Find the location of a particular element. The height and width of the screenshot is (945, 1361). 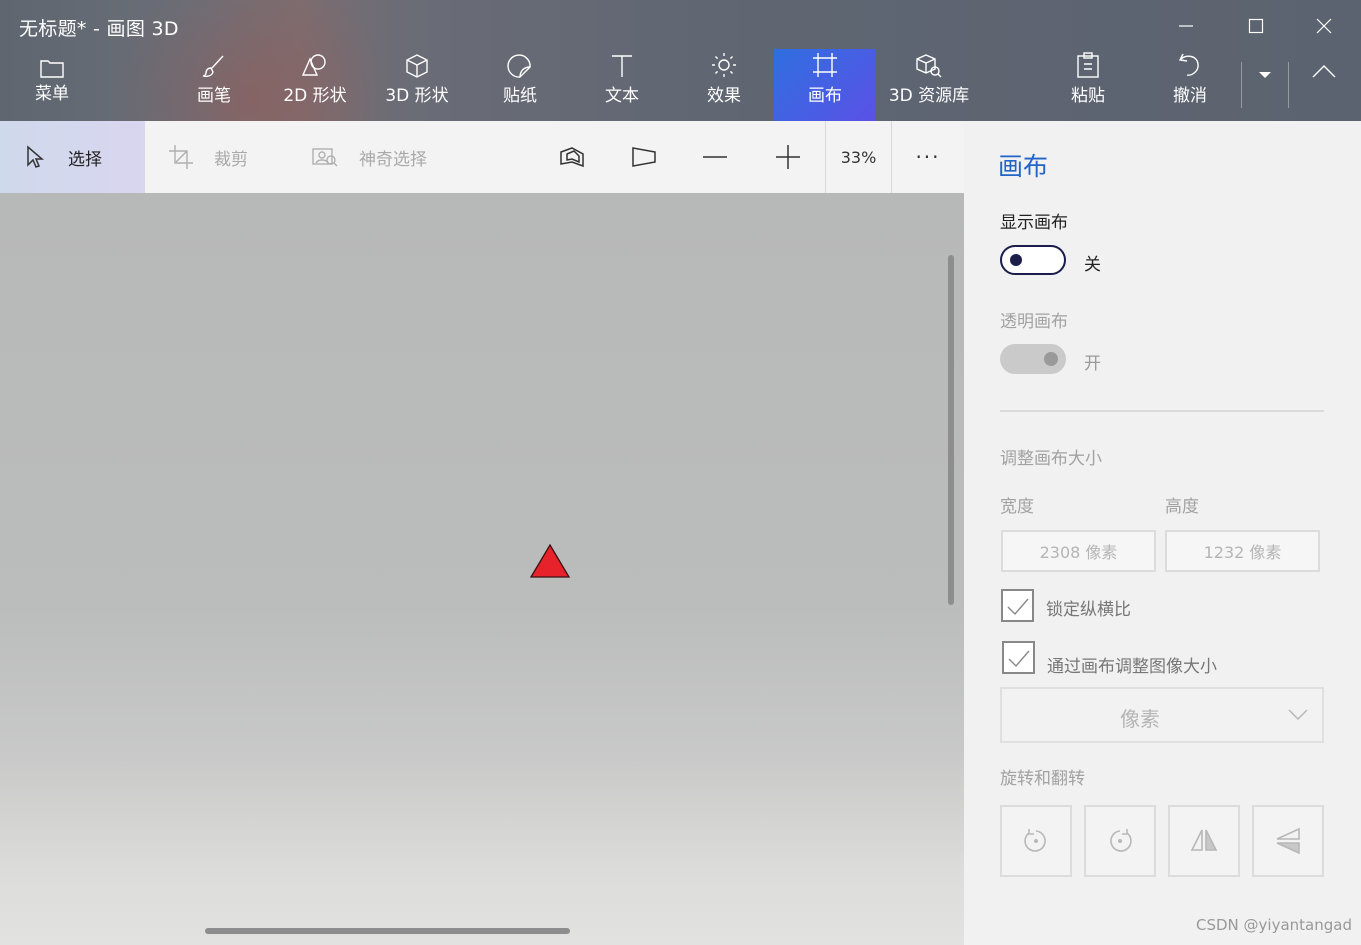

rotate-left-icon is located at coordinates (1035, 840).